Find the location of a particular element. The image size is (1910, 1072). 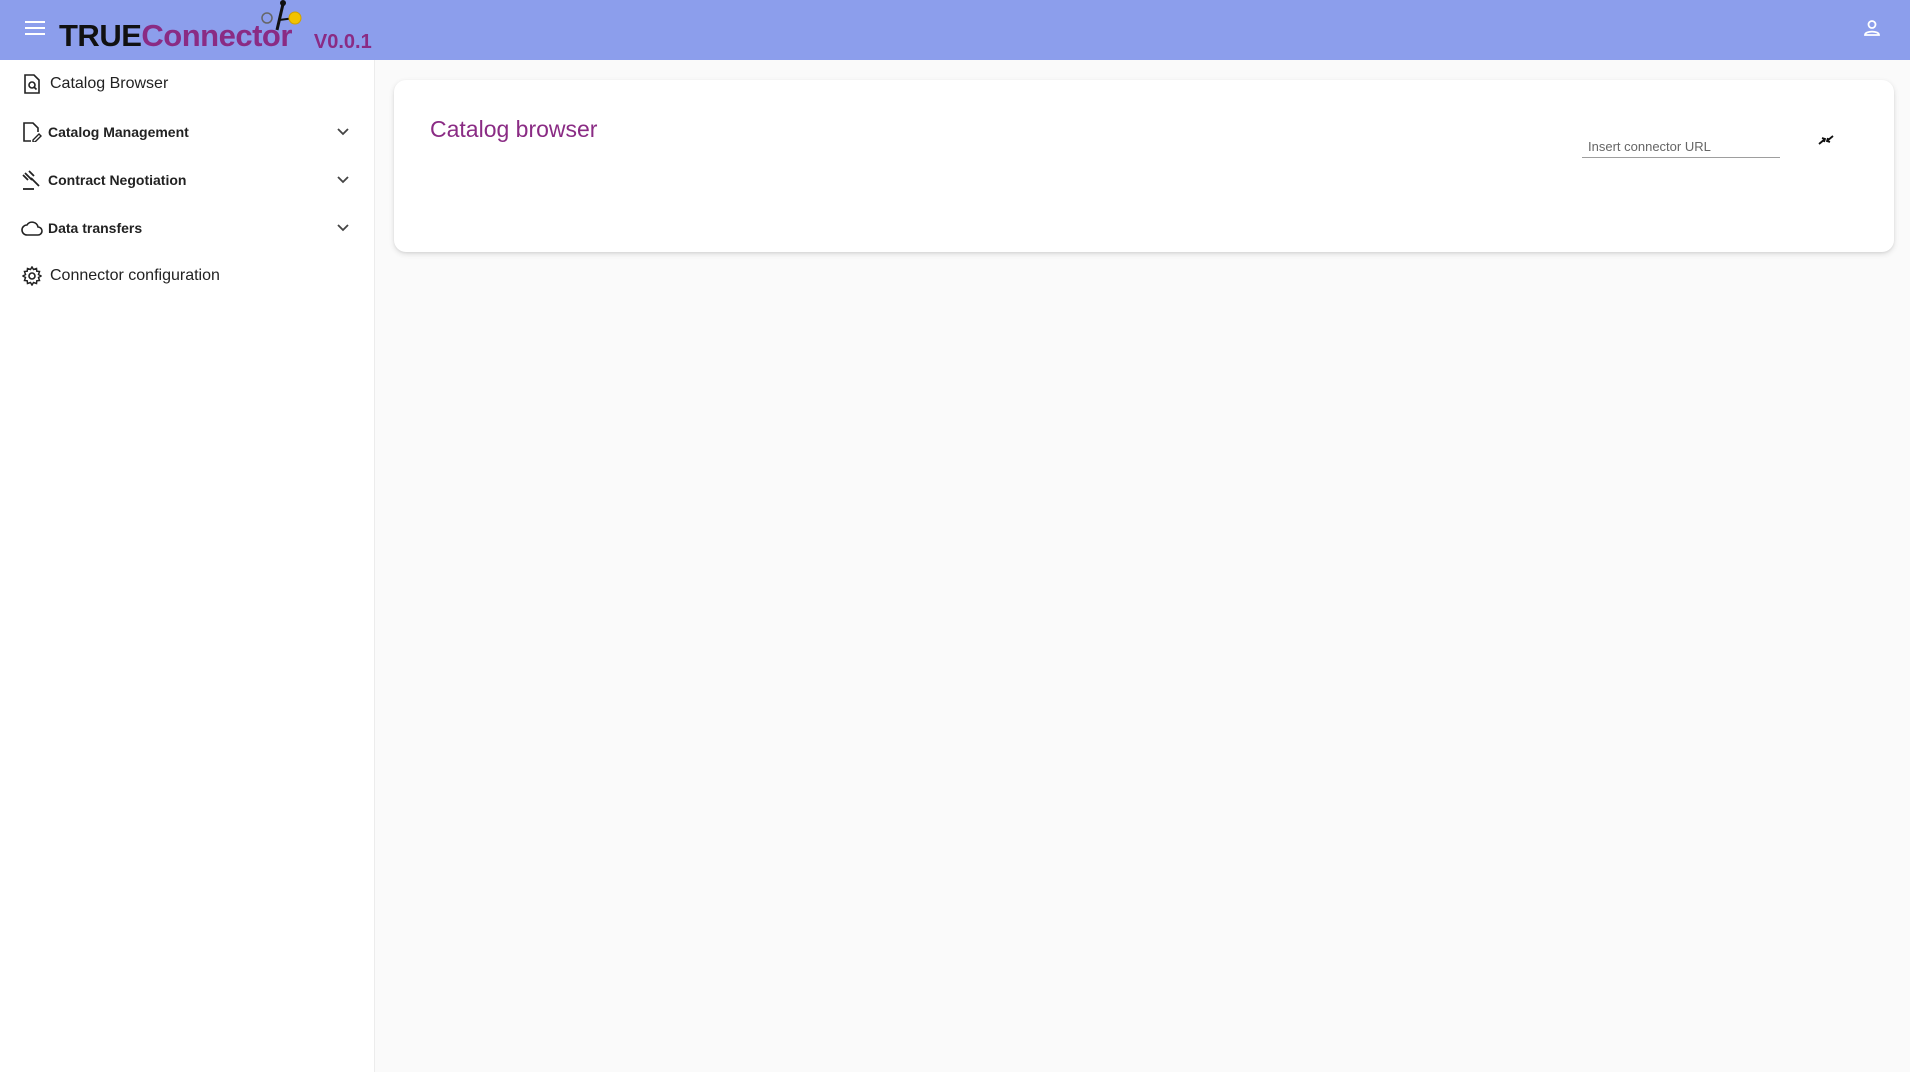

sidebar-item-catalog-browser: Catalog Browser is located at coordinates (187, 84).